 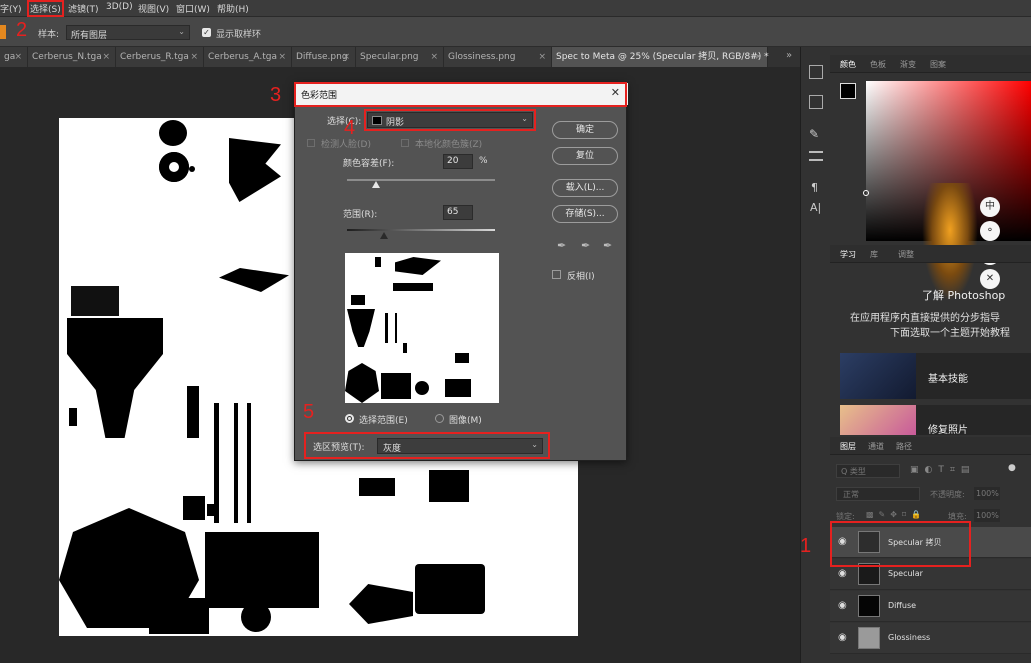 I want to click on sample-dropdown: 所有图层 ⌄, so click(x=128, y=33).